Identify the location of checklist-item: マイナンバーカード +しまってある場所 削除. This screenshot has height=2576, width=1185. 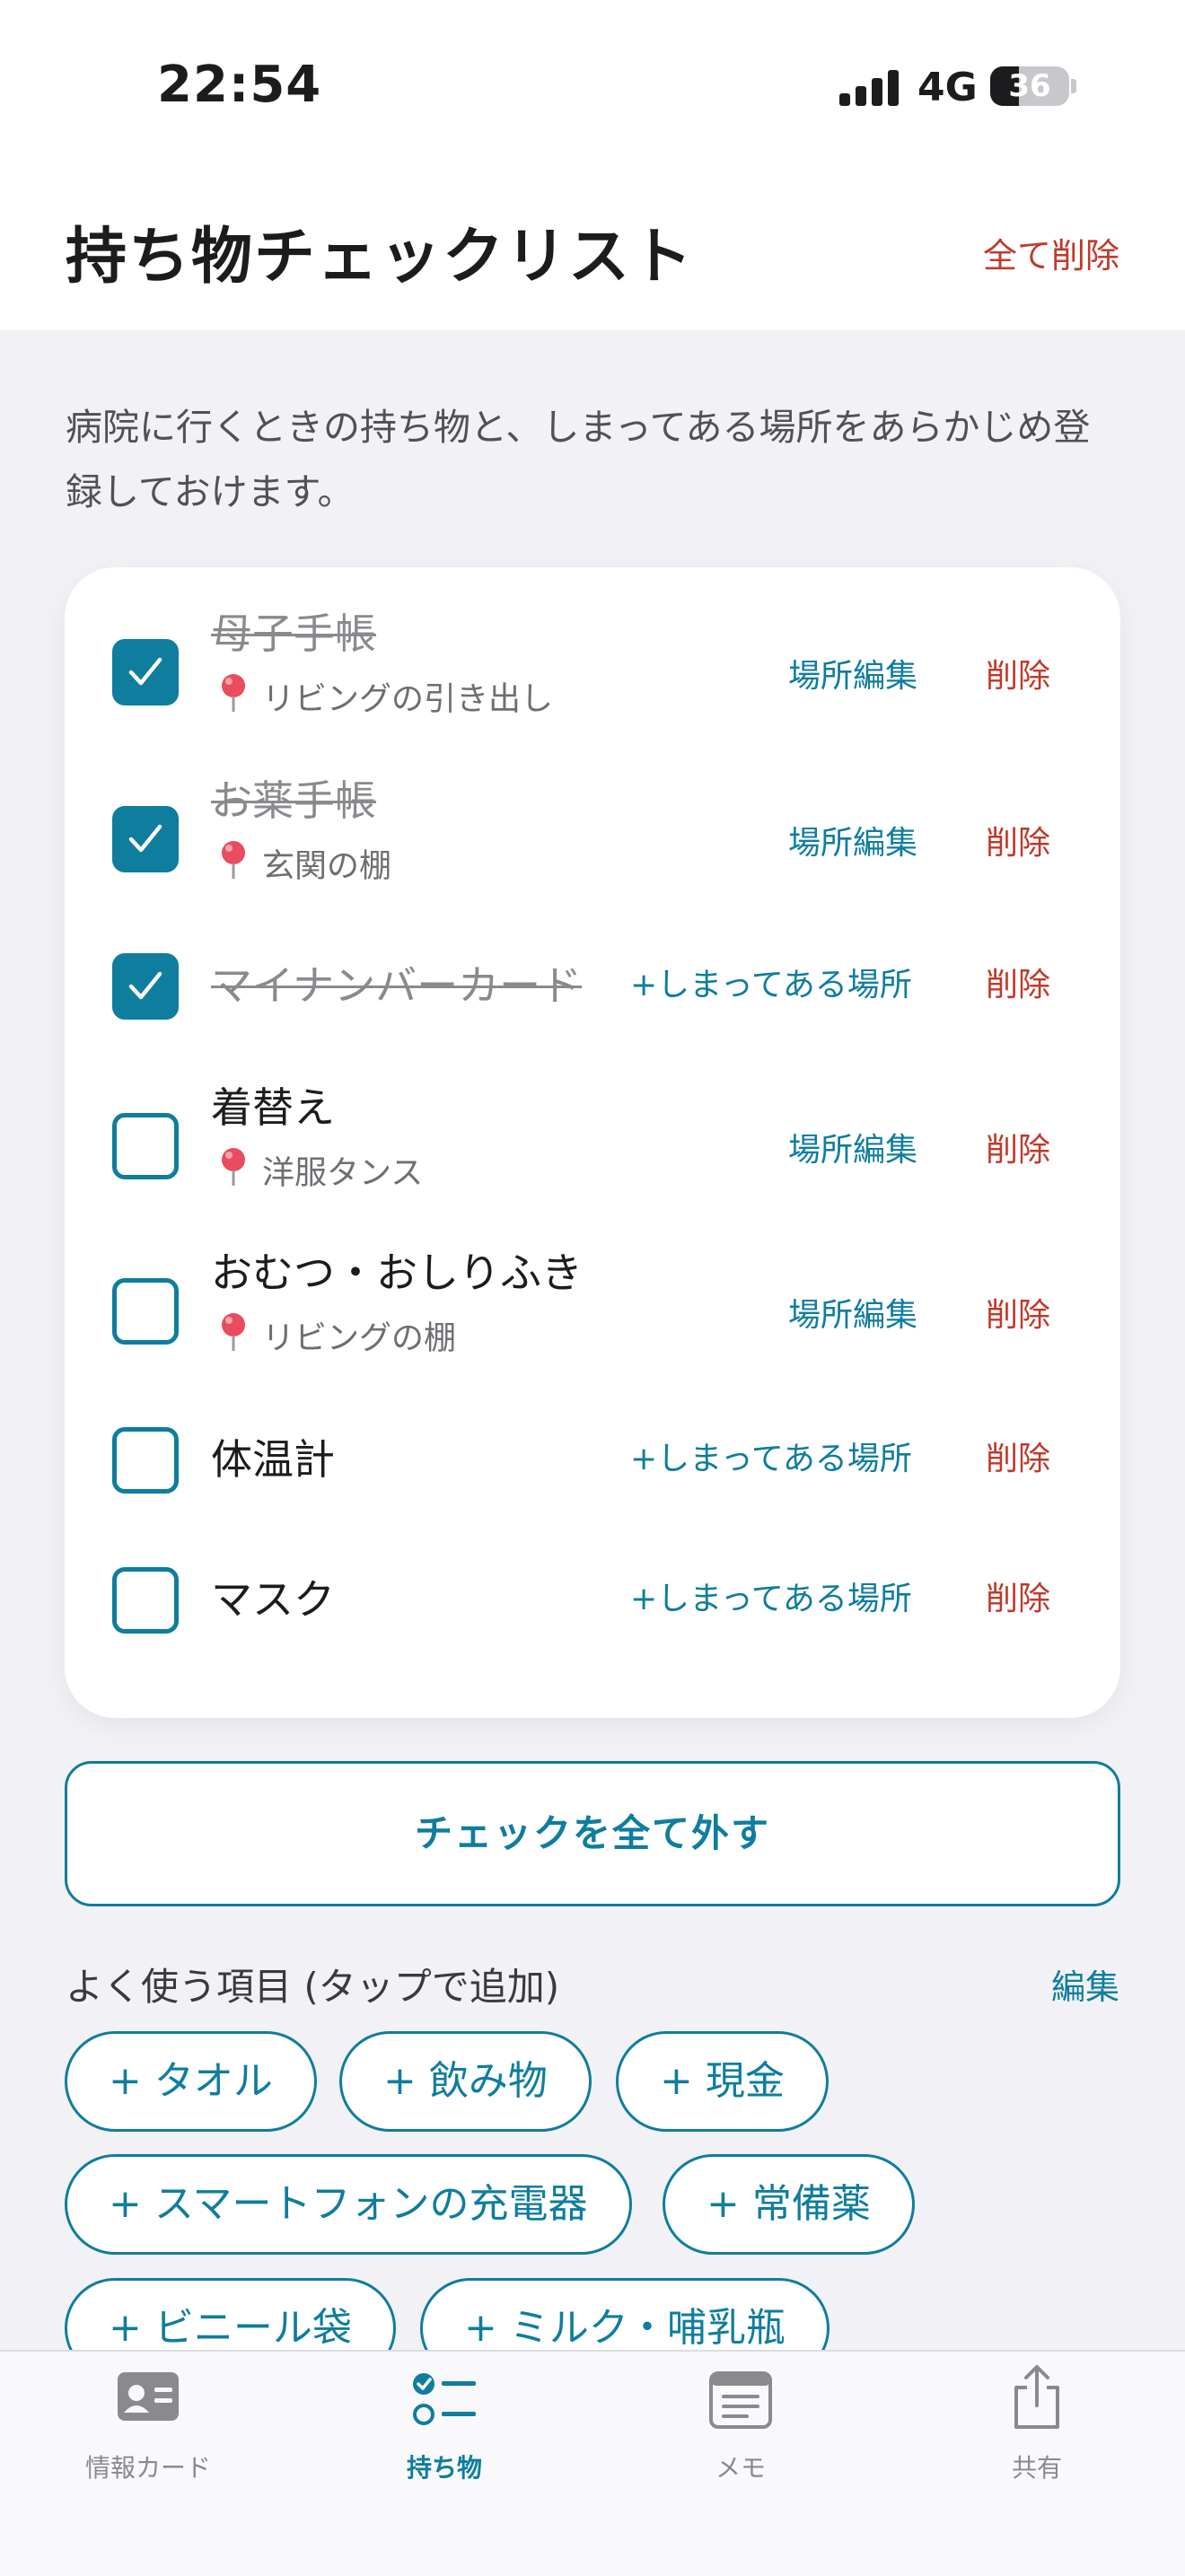
(592, 991).